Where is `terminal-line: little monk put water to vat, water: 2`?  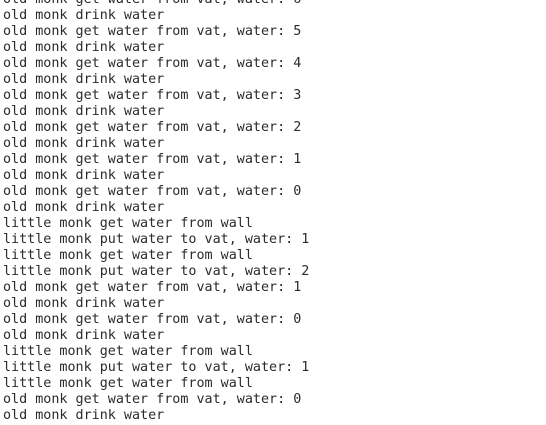 terminal-line: little monk put water to vat, water: 2 is located at coordinates (156, 271).